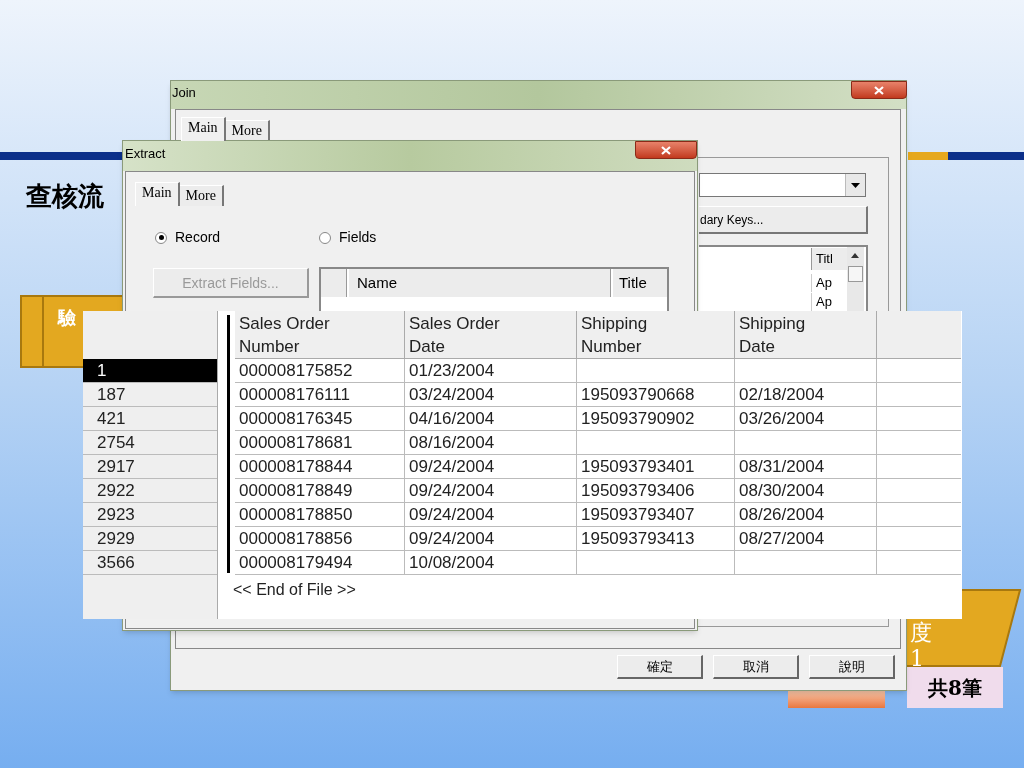 Image resolution: width=1024 pixels, height=768 pixels. Describe the element at coordinates (320, 443) in the screenshot. I see `table-cell: 000008178681` at that location.